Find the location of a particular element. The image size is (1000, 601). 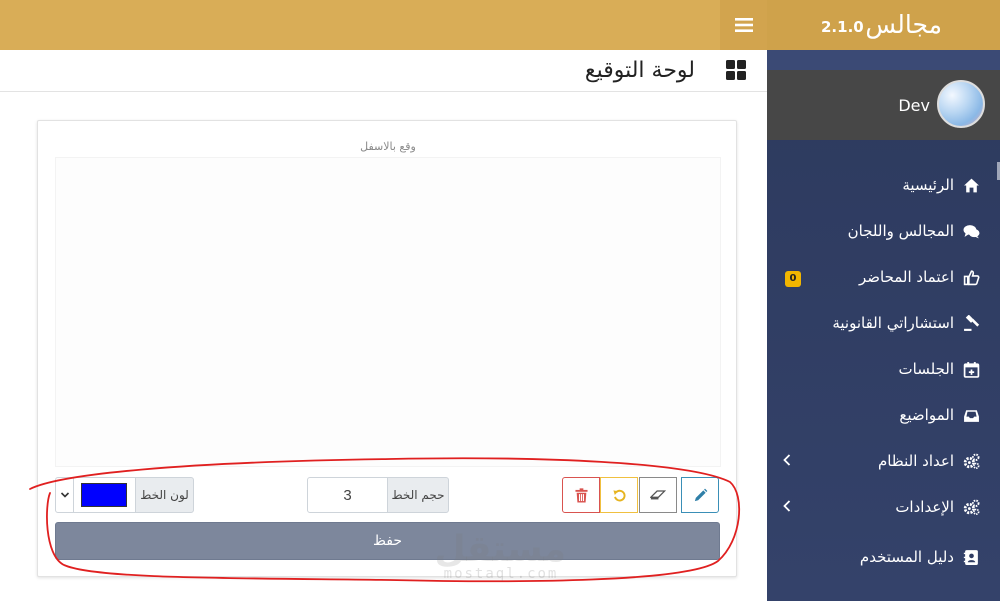

sidebar-item-label: المواضيع is located at coordinates (926, 415).